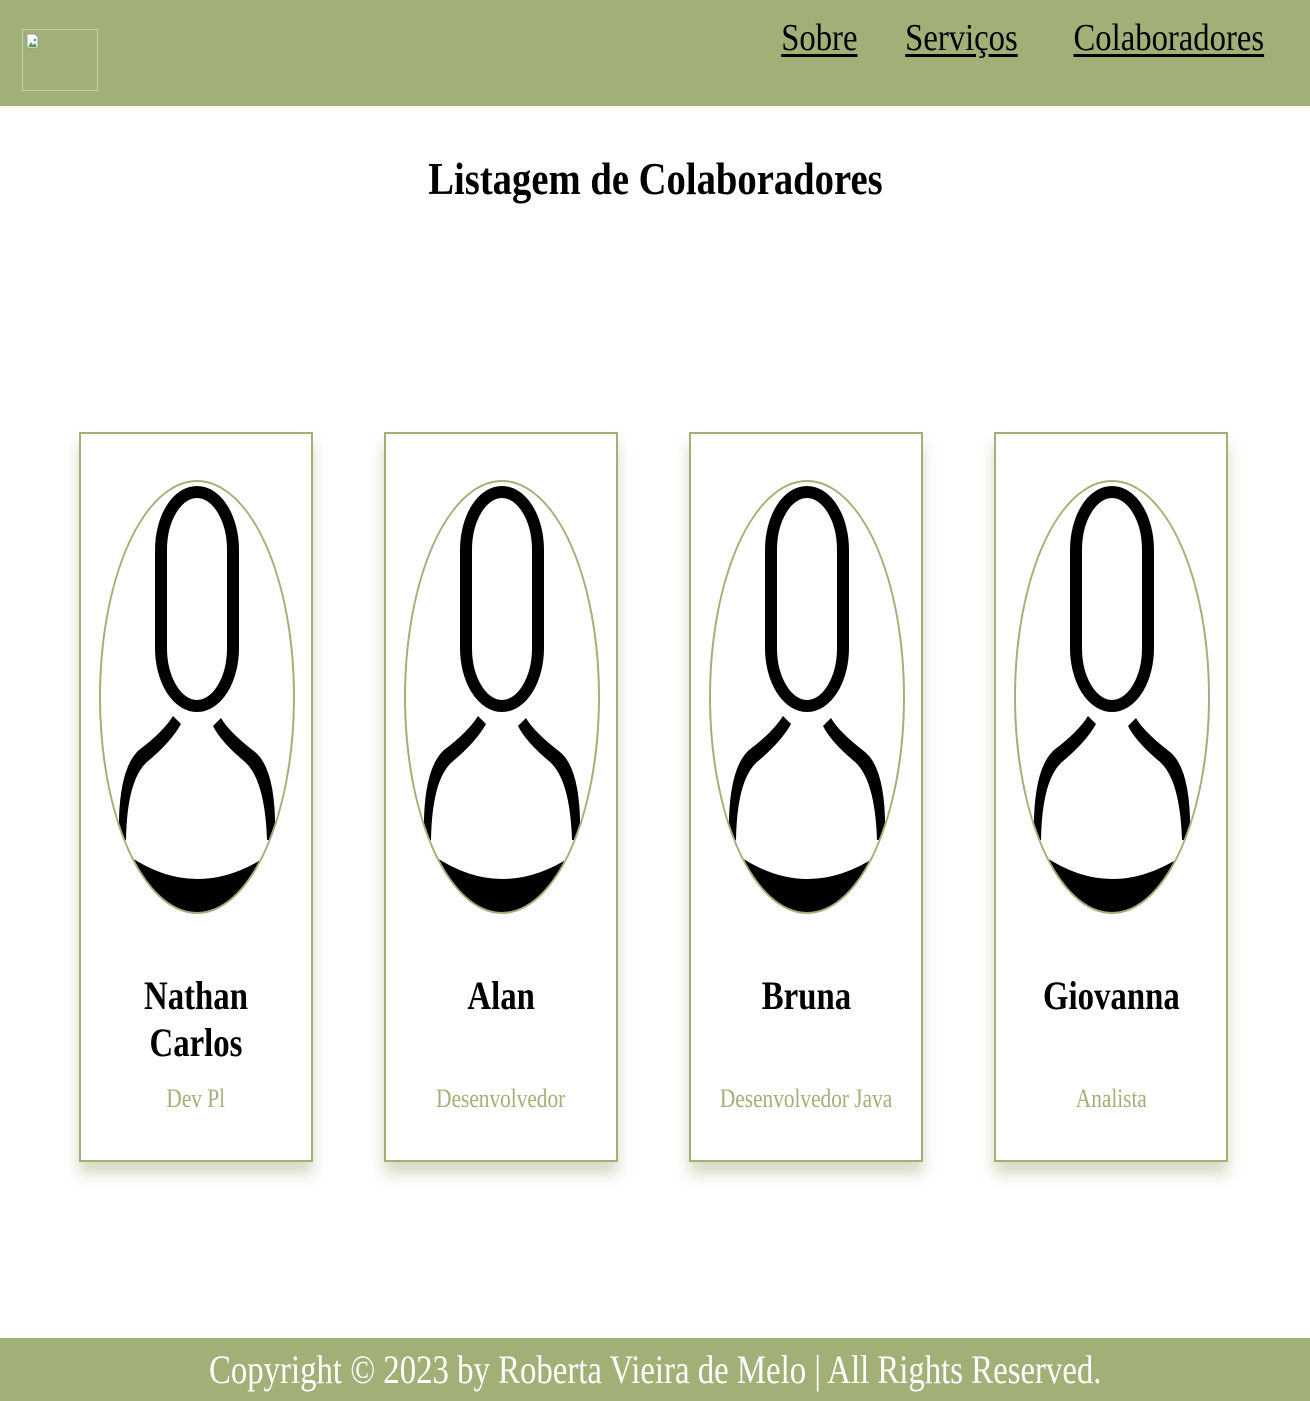 The image size is (1310, 1401). Describe the element at coordinates (655, 53) in the screenshot. I see `site-header: Sobre Serviços Colaboradores` at that location.